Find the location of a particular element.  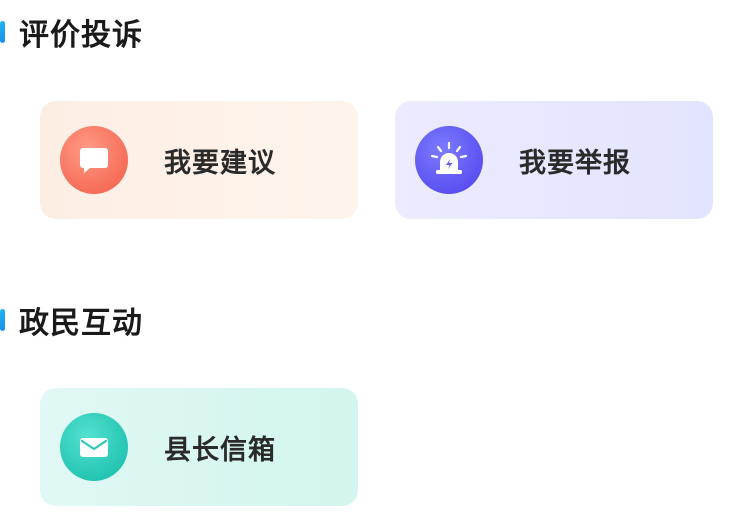

mail-envelope-icon is located at coordinates (94, 447).